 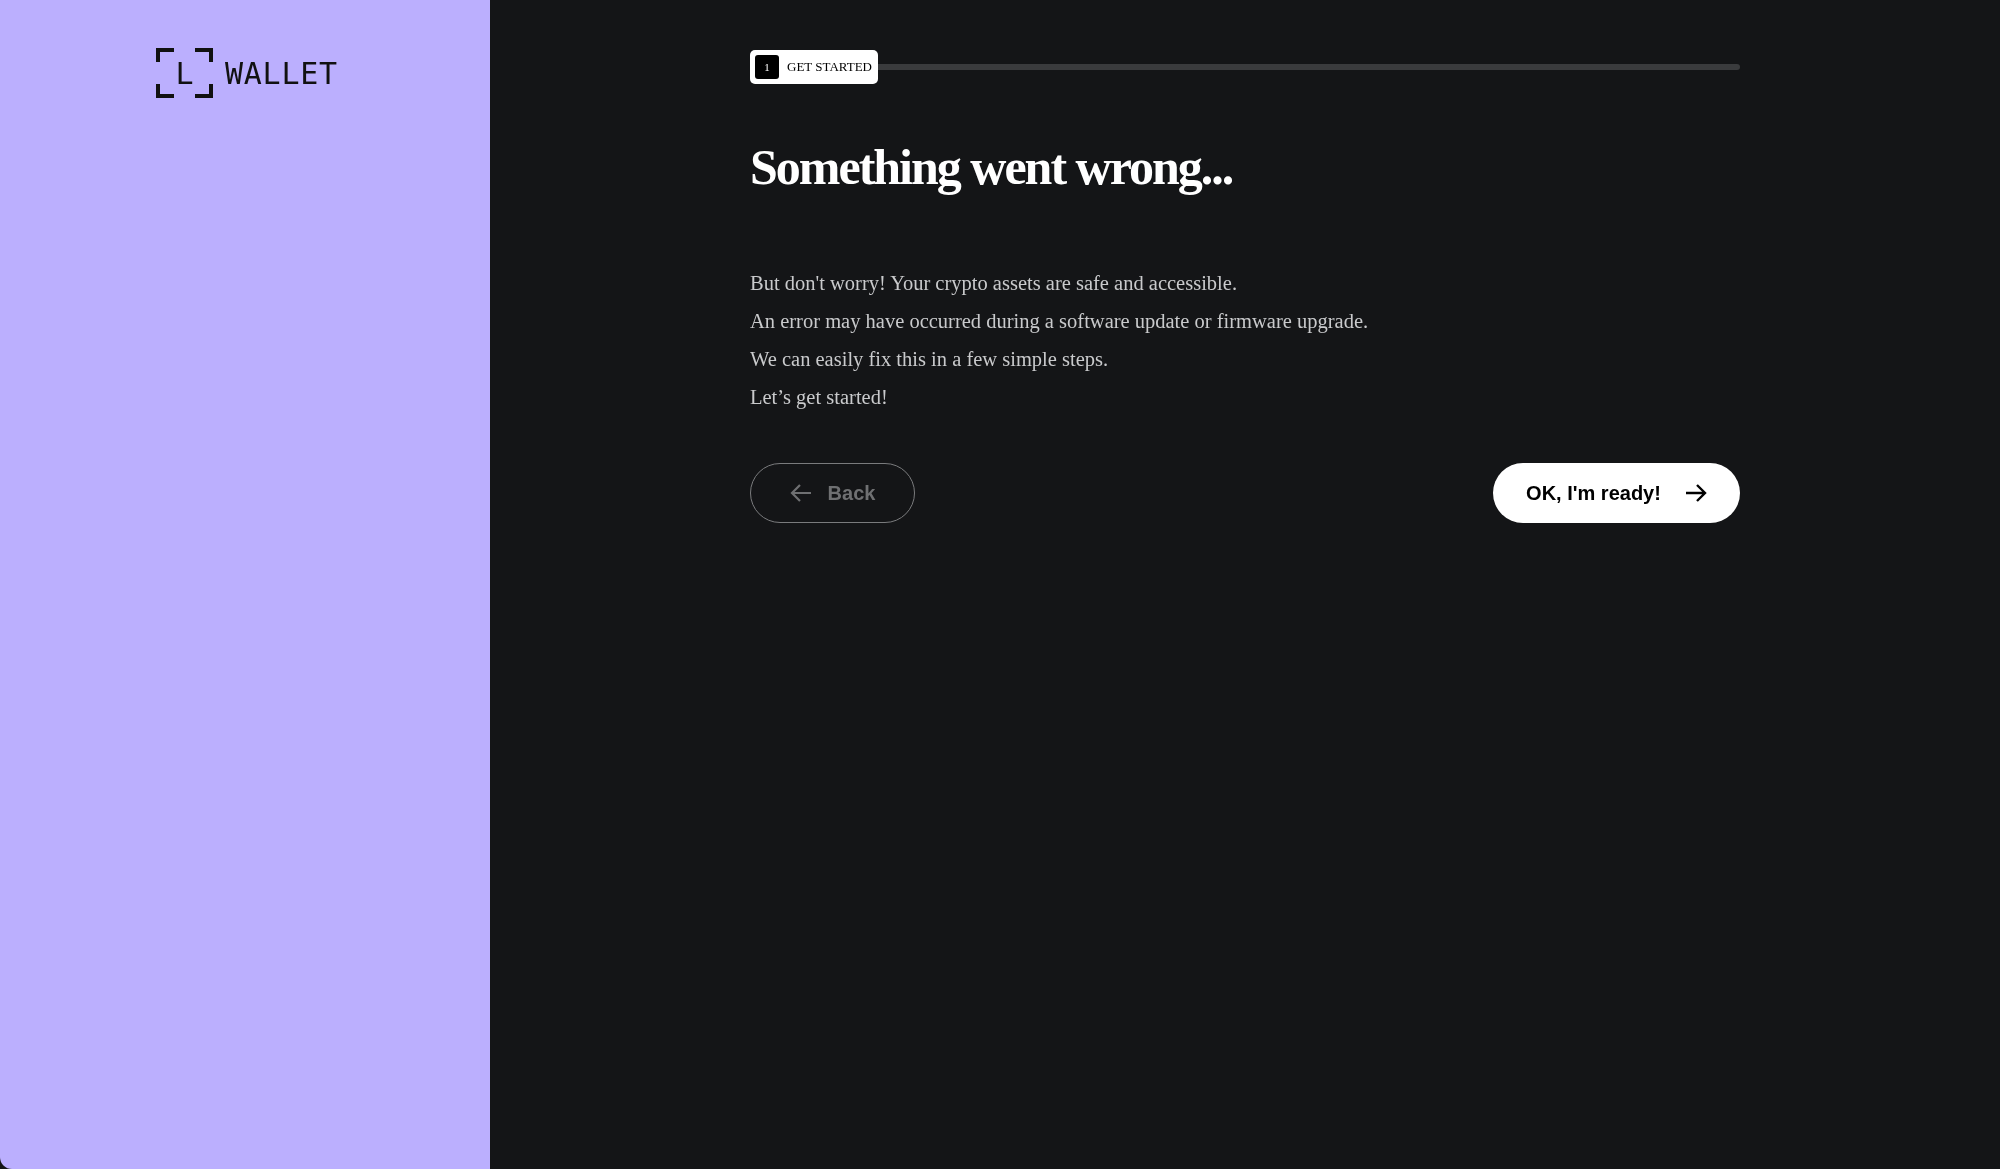 What do you see at coordinates (281, 73) in the screenshot?
I see `logo-text: WALLET` at bounding box center [281, 73].